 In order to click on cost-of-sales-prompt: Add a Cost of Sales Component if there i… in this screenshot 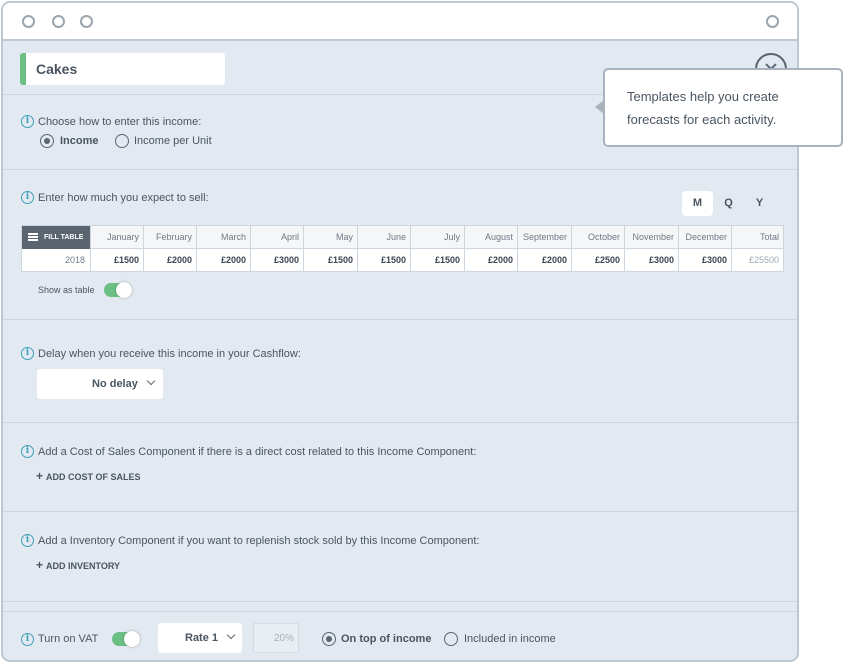, I will do `click(257, 452)`.